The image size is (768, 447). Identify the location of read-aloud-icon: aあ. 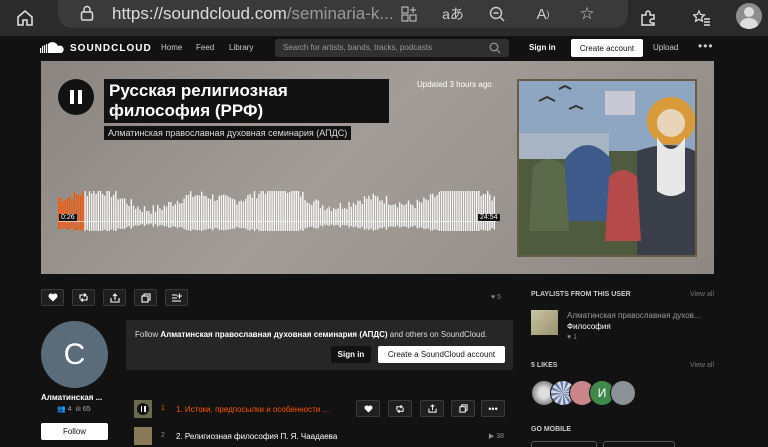
(453, 14).